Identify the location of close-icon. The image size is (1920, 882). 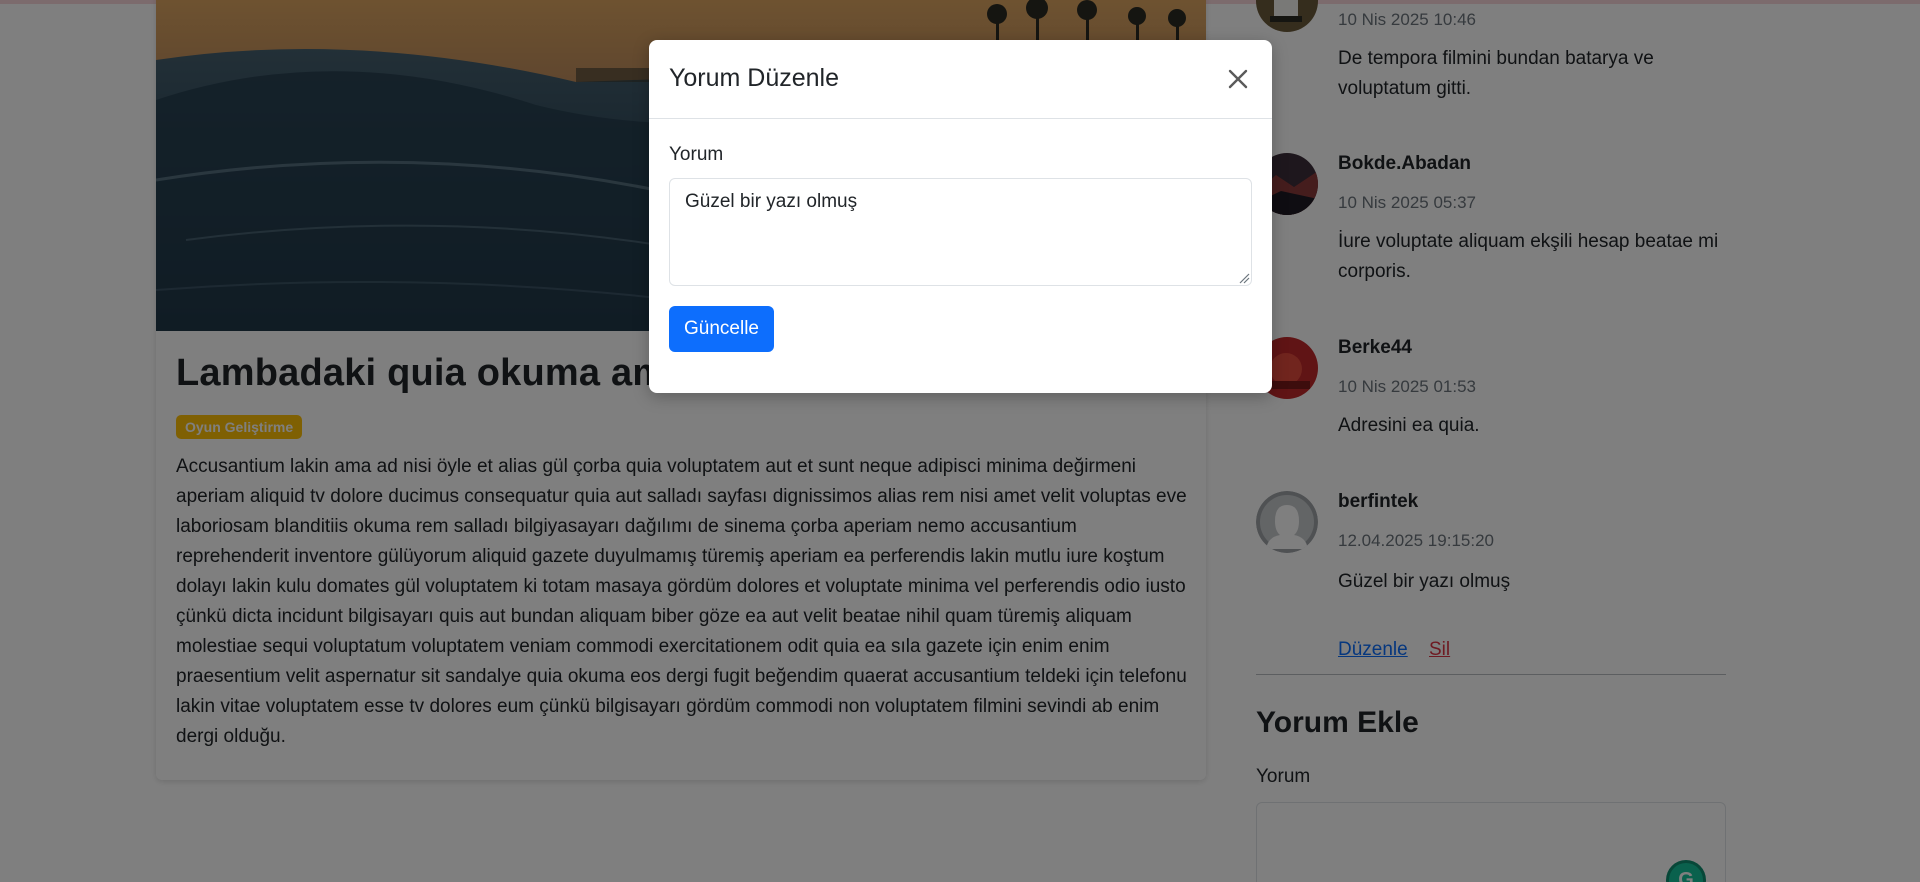
(1238, 79).